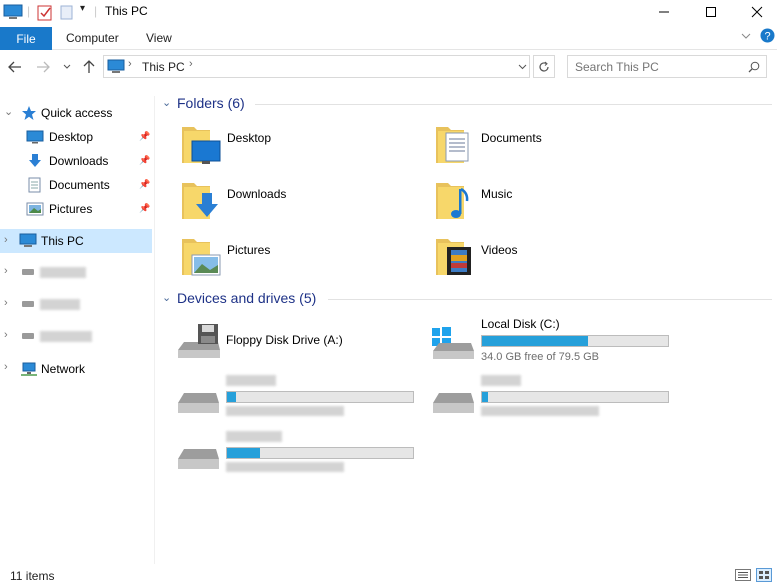  I want to click on drive-name: Local Disk (C:), so click(520, 324).